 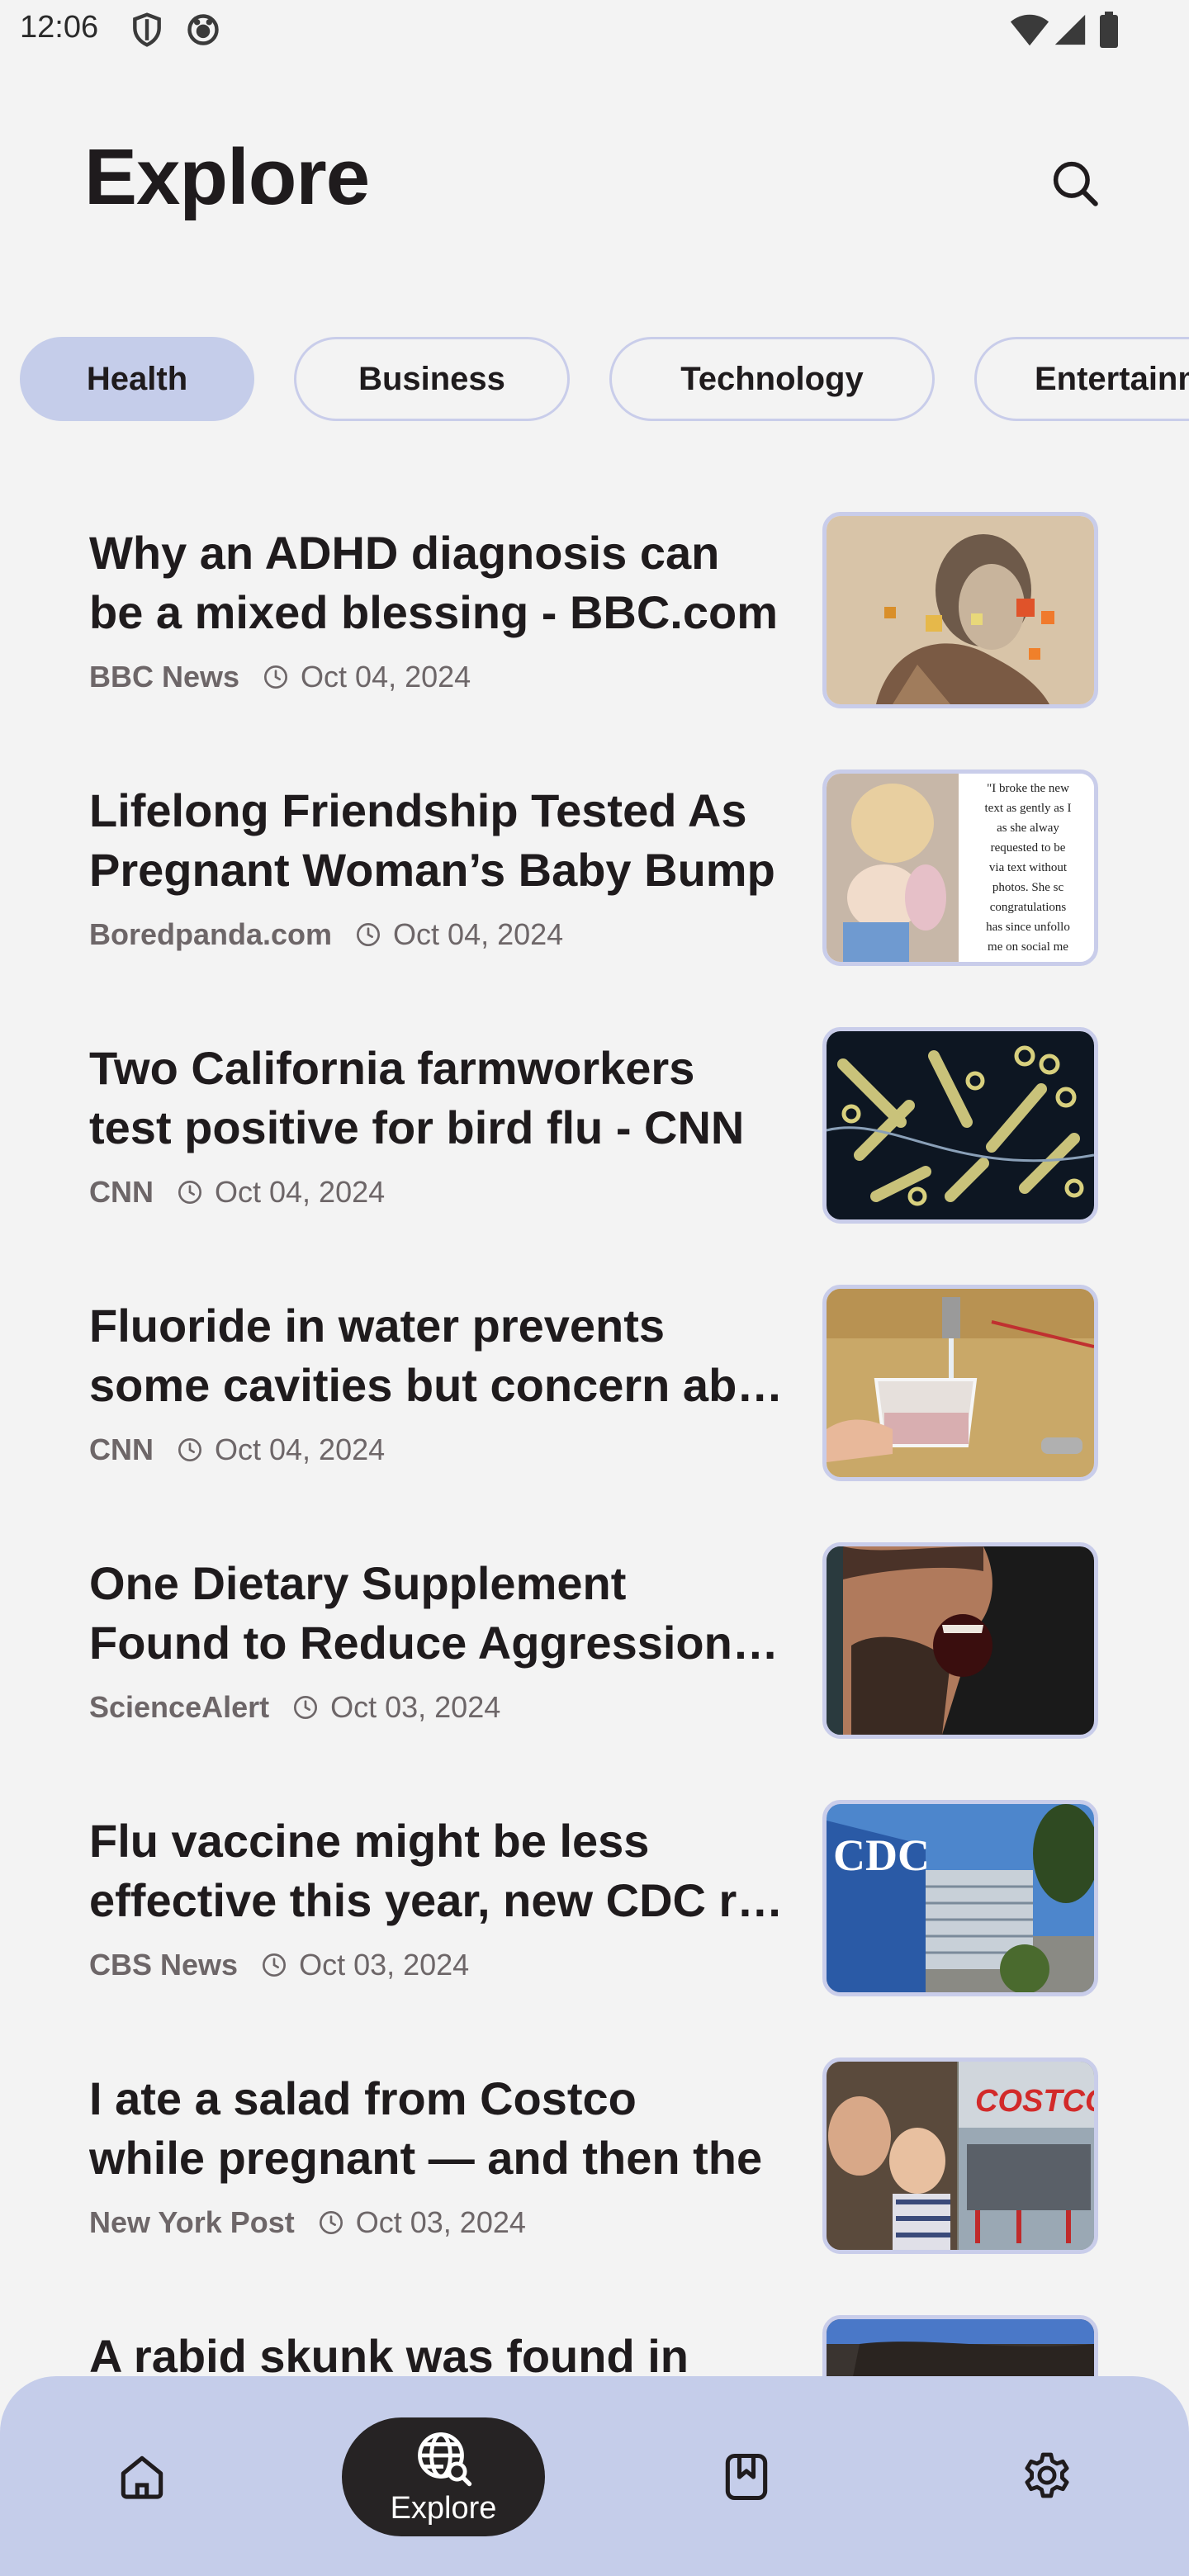 I want to click on nav-settings, so click(x=1047, y=2476).